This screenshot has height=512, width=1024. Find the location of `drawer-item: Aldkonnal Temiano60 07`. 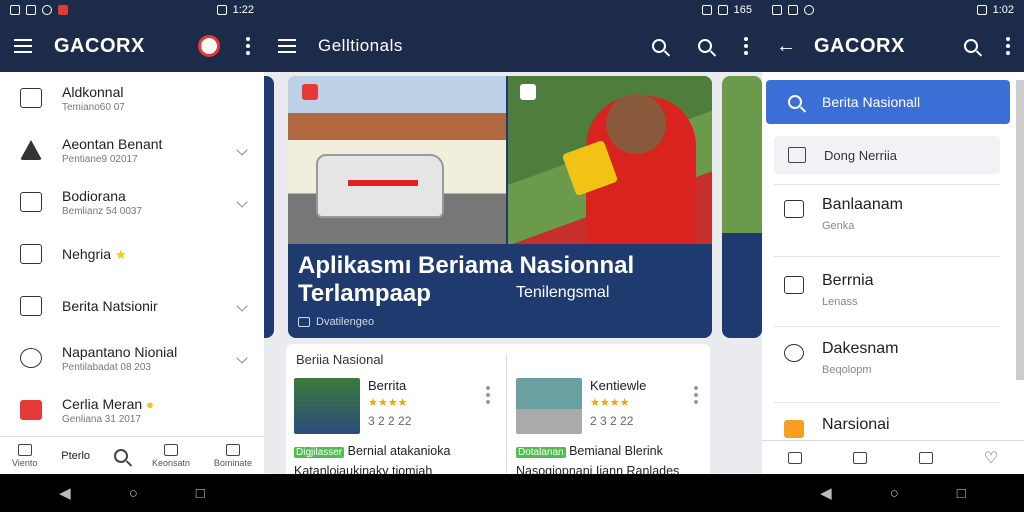

drawer-item: Aldkonnal Temiano60 07 is located at coordinates (132, 98).